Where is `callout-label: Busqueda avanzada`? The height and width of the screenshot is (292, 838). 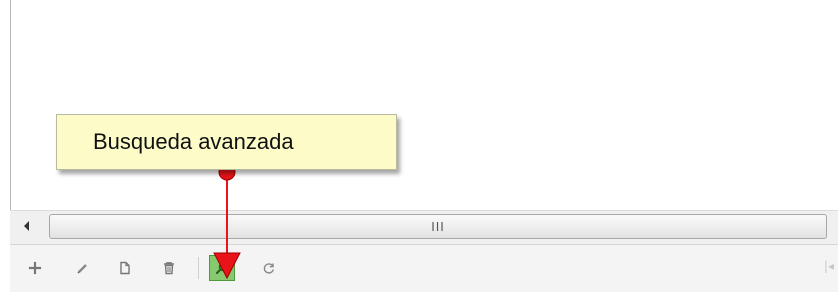 callout-label: Busqueda avanzada is located at coordinates (193, 141).